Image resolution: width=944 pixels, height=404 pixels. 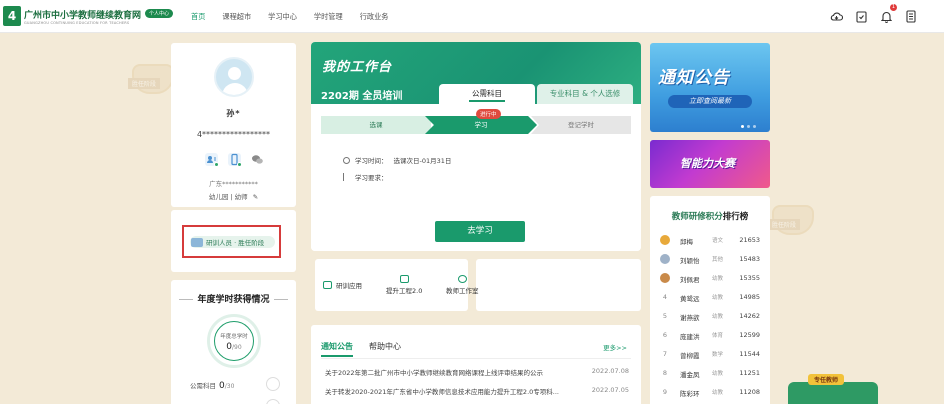 What do you see at coordinates (480, 231) in the screenshot?
I see `go-study-button: 去学习` at bounding box center [480, 231].